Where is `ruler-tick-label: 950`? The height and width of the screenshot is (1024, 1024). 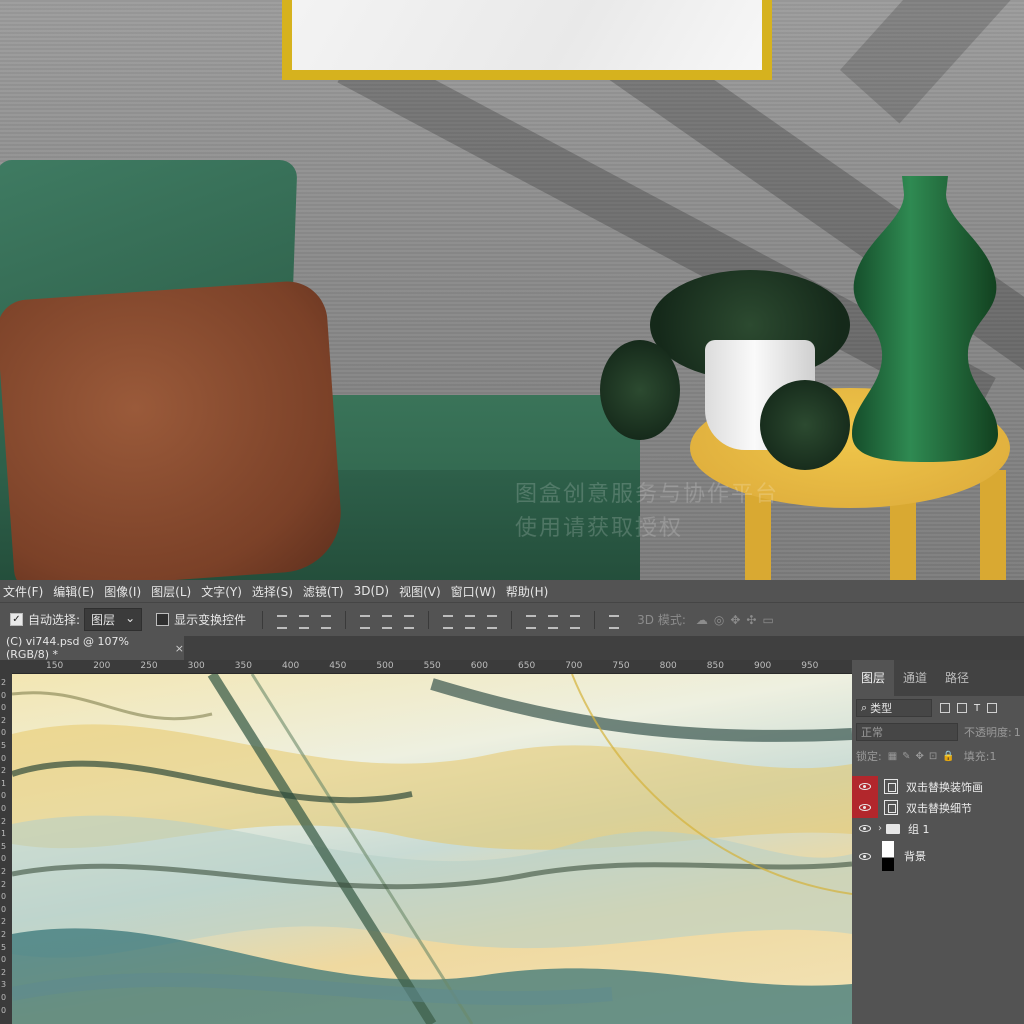
ruler-tick-label: 950 is located at coordinates (810, 666).